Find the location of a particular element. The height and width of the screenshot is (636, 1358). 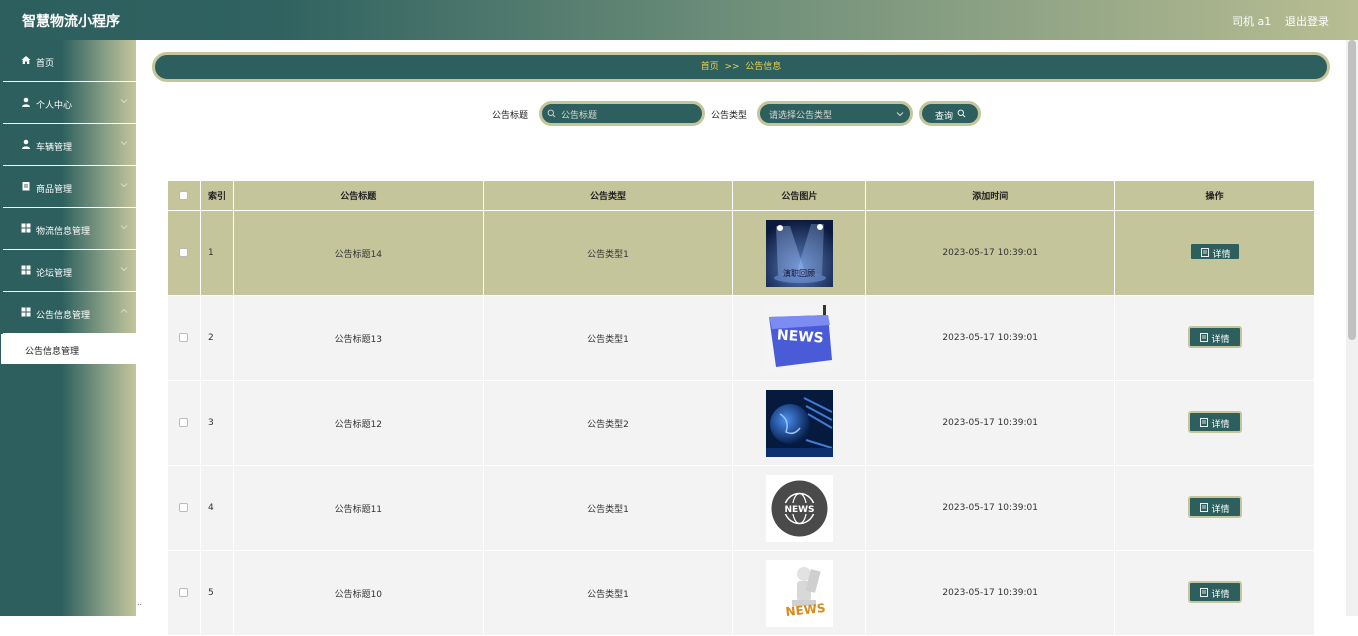

table-row: 2 公告标题13 公告类型1 NEWS 2023-05-17 10:39:01 is located at coordinates (741, 338).